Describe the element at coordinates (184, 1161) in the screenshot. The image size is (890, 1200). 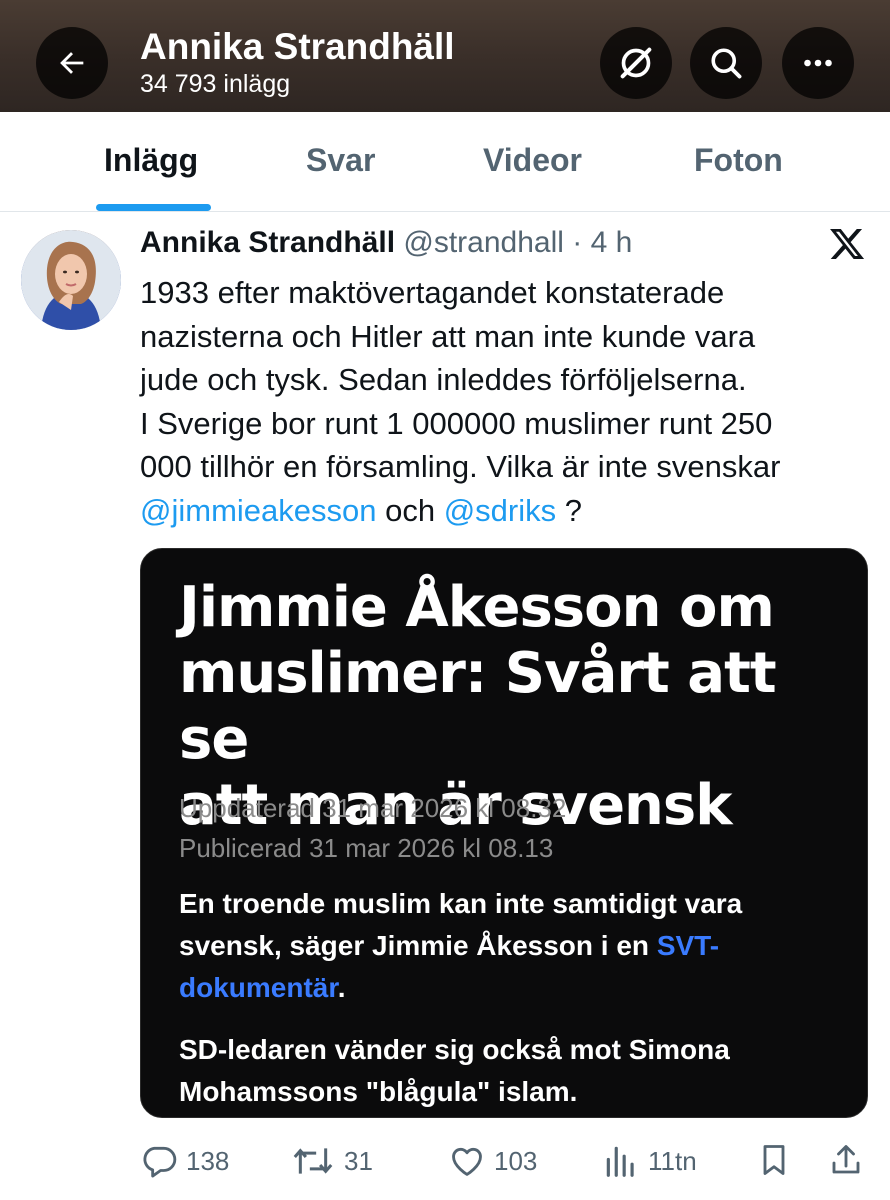
I see `reply-button: 138` at that location.